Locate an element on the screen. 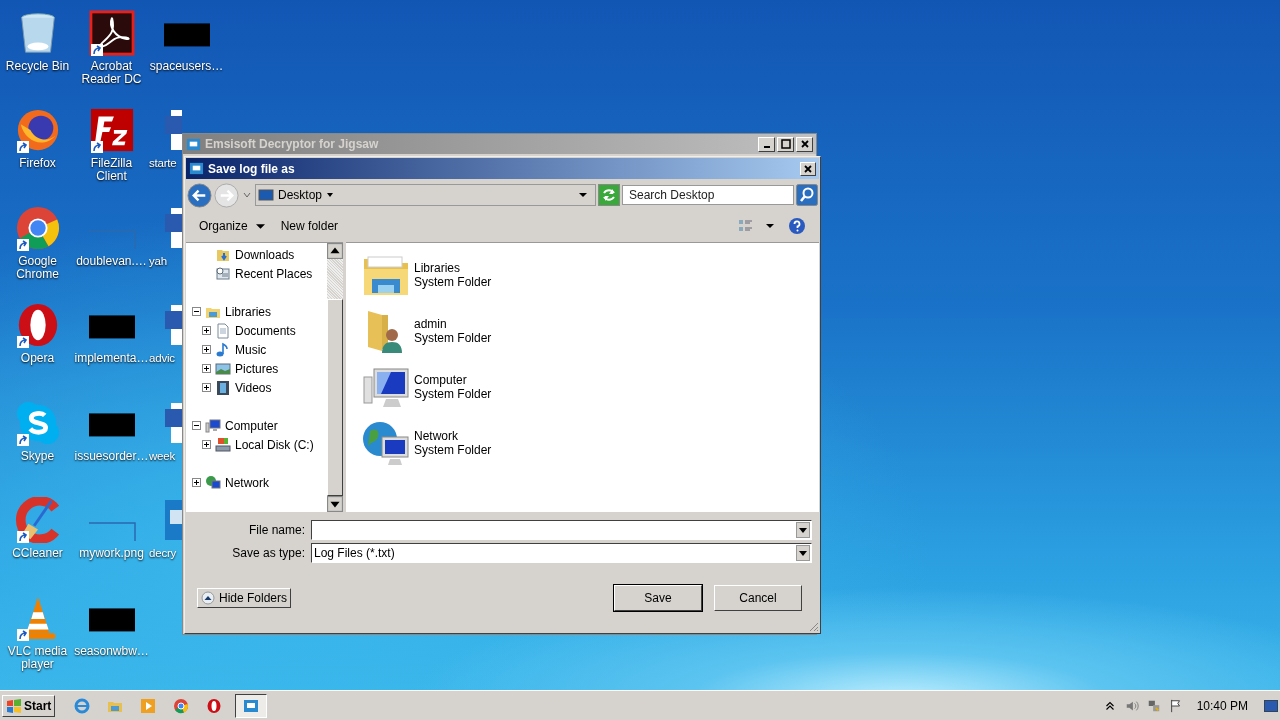 Image resolution: width=1280 pixels, height=720 pixels. tree-item: Documents is located at coordinates (265, 330).